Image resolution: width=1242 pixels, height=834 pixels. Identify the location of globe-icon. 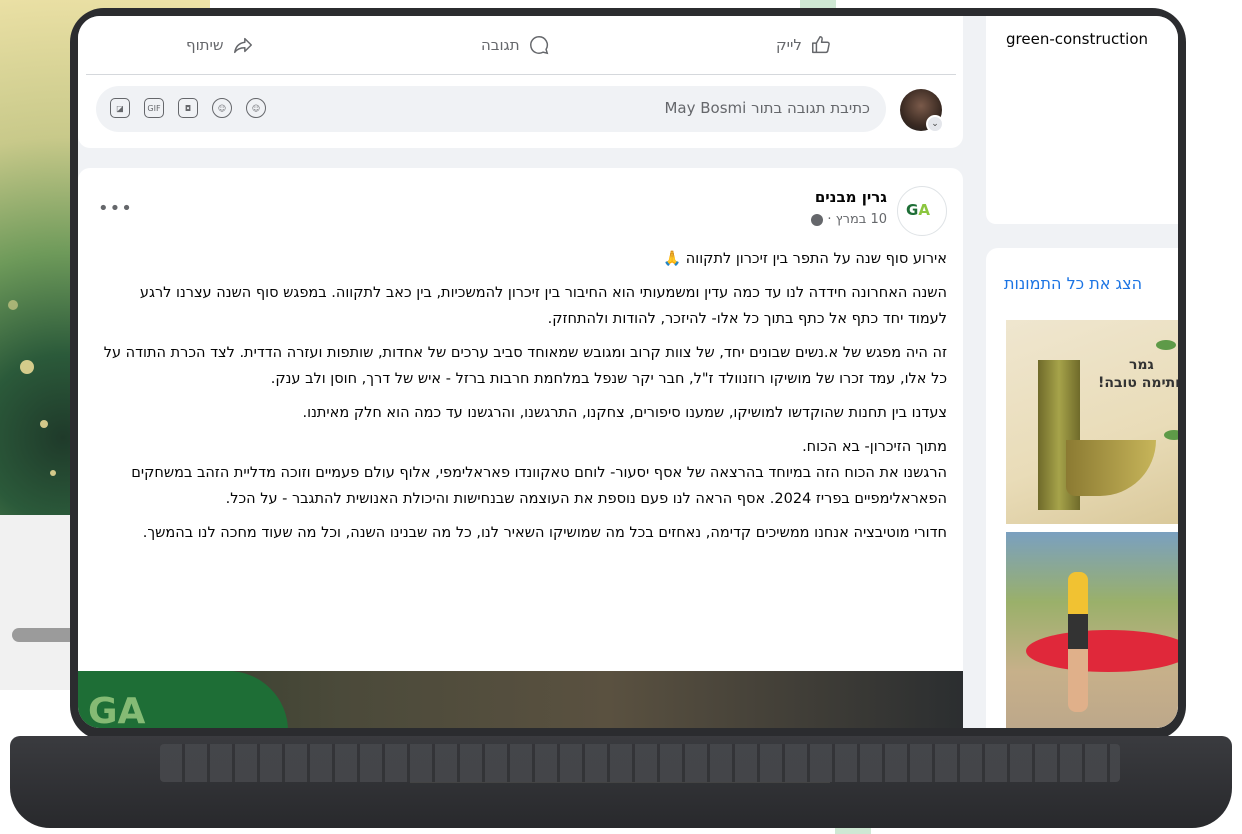
(817, 219).